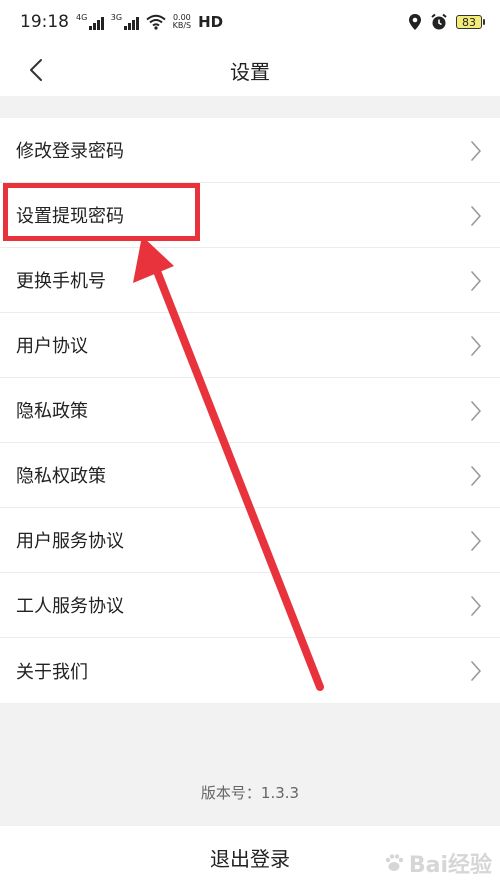 The height and width of the screenshot is (889, 500). I want to click on annotation-highlight-box, so click(101, 212).